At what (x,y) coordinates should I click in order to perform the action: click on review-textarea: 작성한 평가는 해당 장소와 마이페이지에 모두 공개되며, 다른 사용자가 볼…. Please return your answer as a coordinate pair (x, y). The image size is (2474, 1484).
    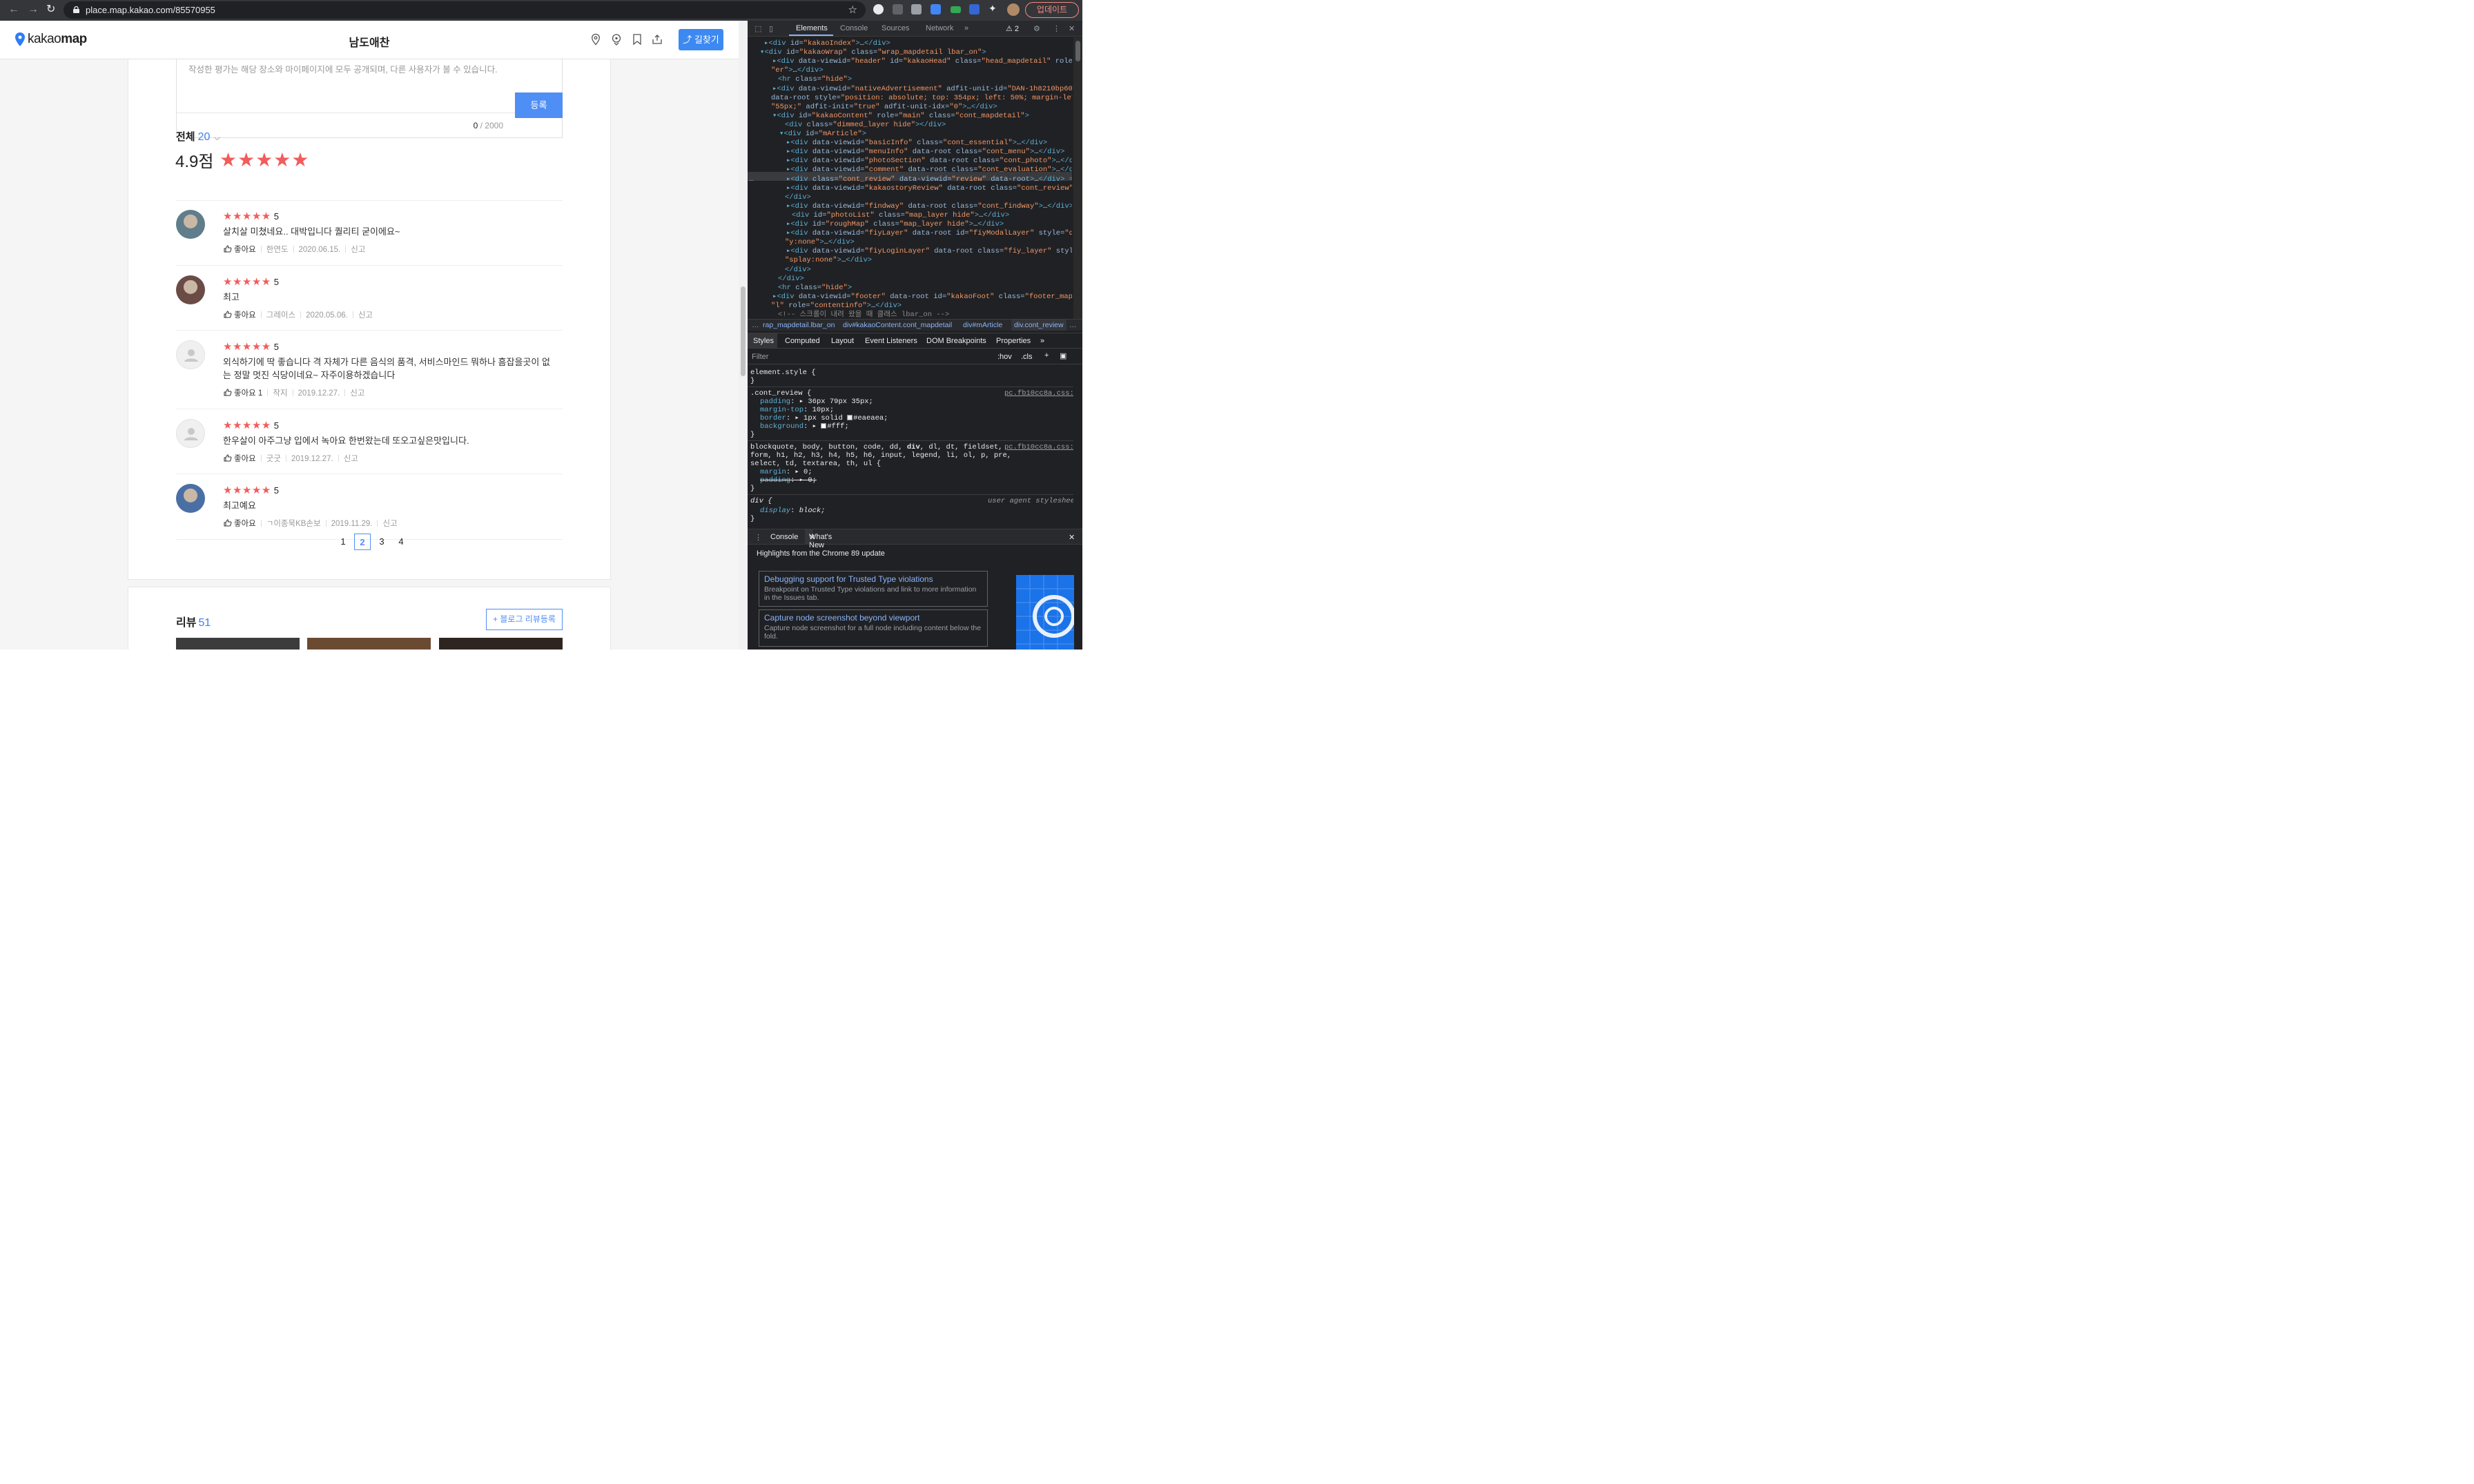
    Looking at the image, I should click on (369, 99).